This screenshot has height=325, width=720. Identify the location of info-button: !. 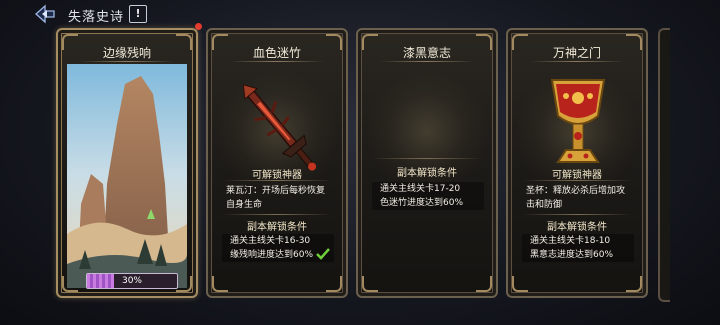
(138, 14).